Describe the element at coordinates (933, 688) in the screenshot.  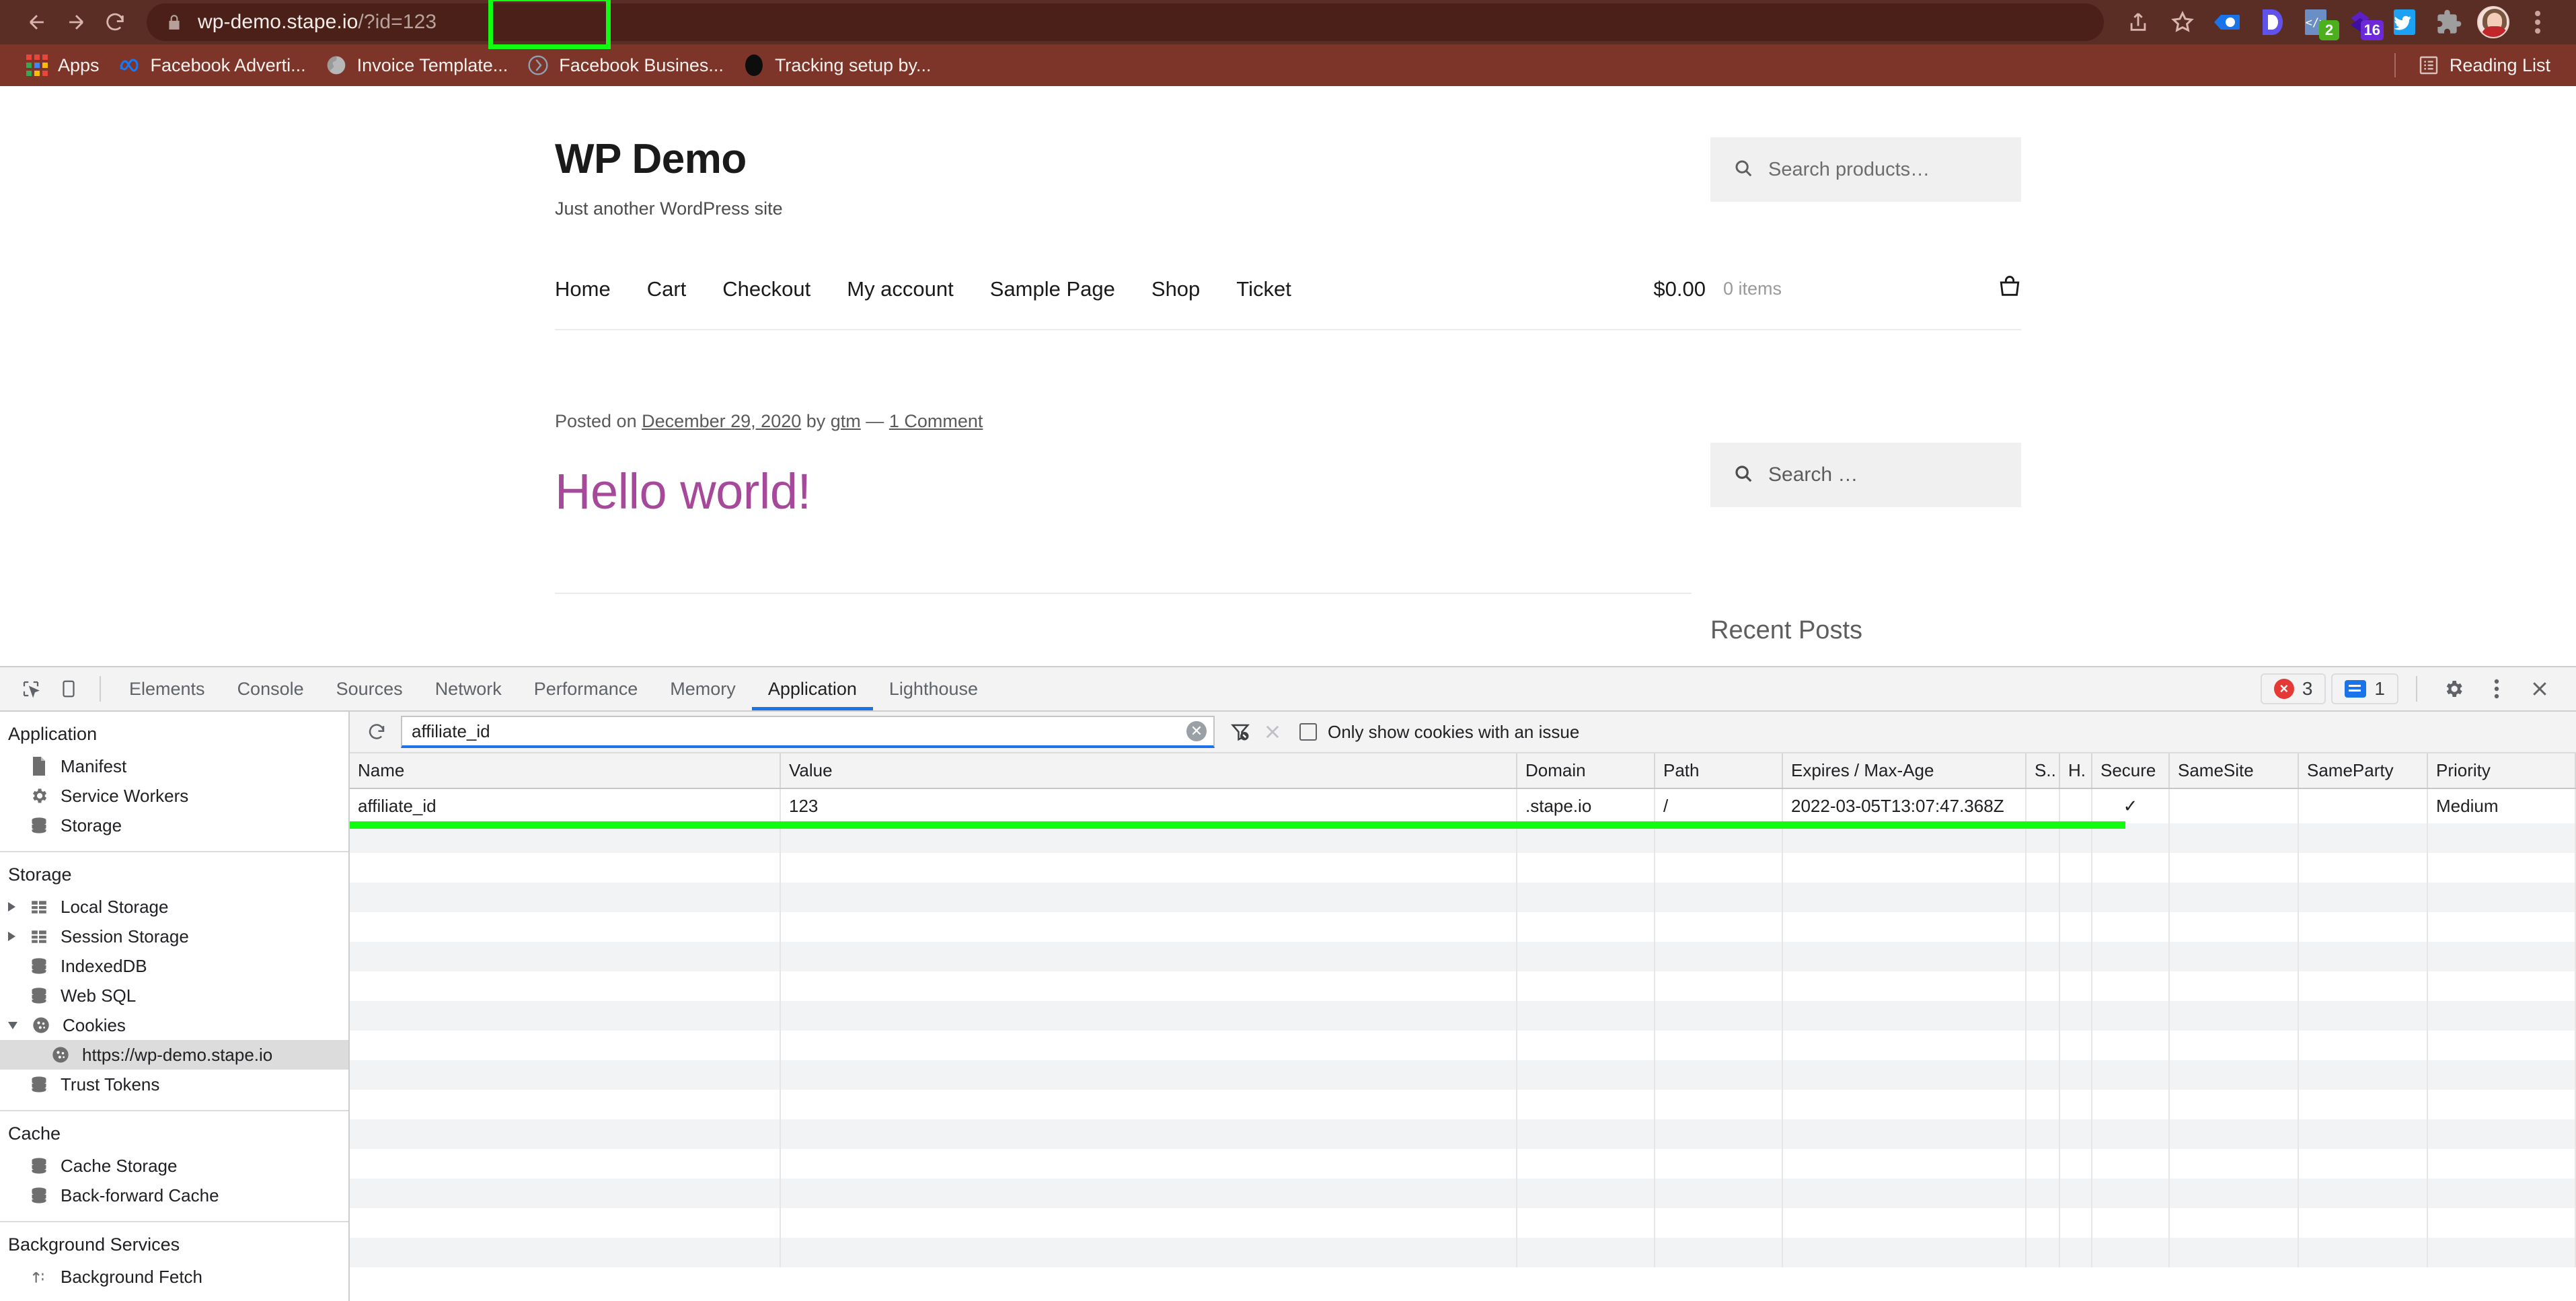
I see `tab-lighthouse: Lighthouse` at that location.